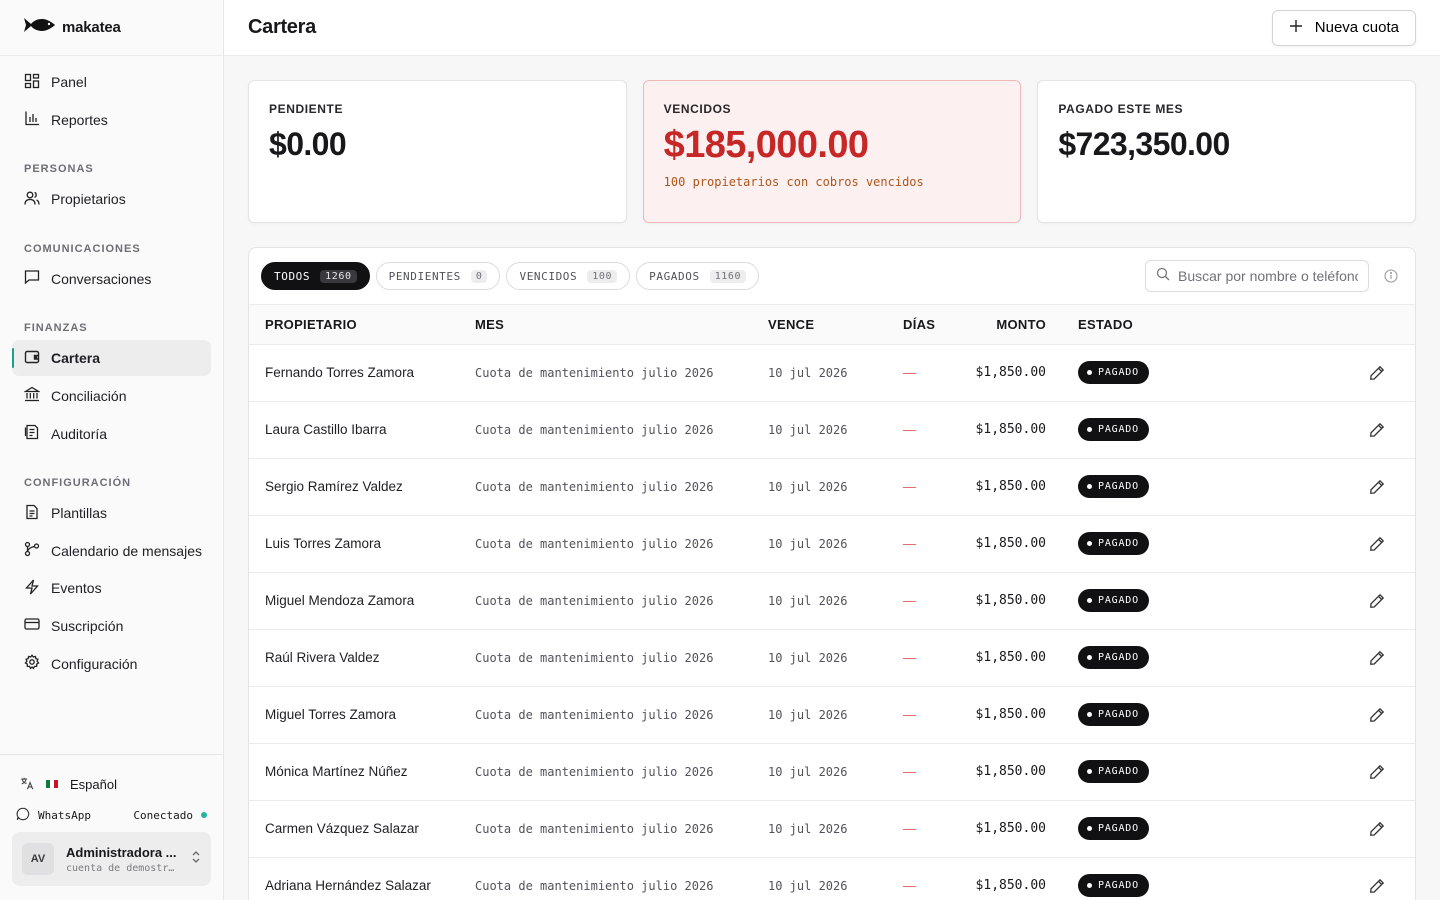  I want to click on spacer-cell, so click(1062, 878).